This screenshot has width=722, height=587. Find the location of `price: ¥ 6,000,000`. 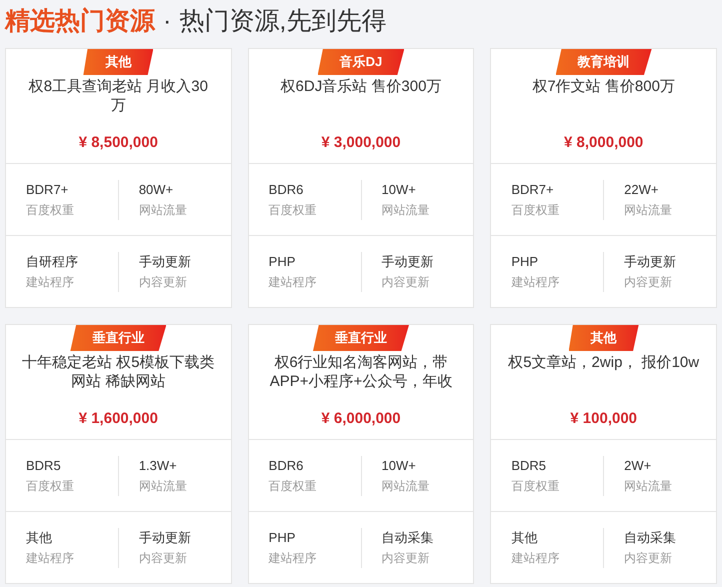

price: ¥ 6,000,000 is located at coordinates (361, 418).